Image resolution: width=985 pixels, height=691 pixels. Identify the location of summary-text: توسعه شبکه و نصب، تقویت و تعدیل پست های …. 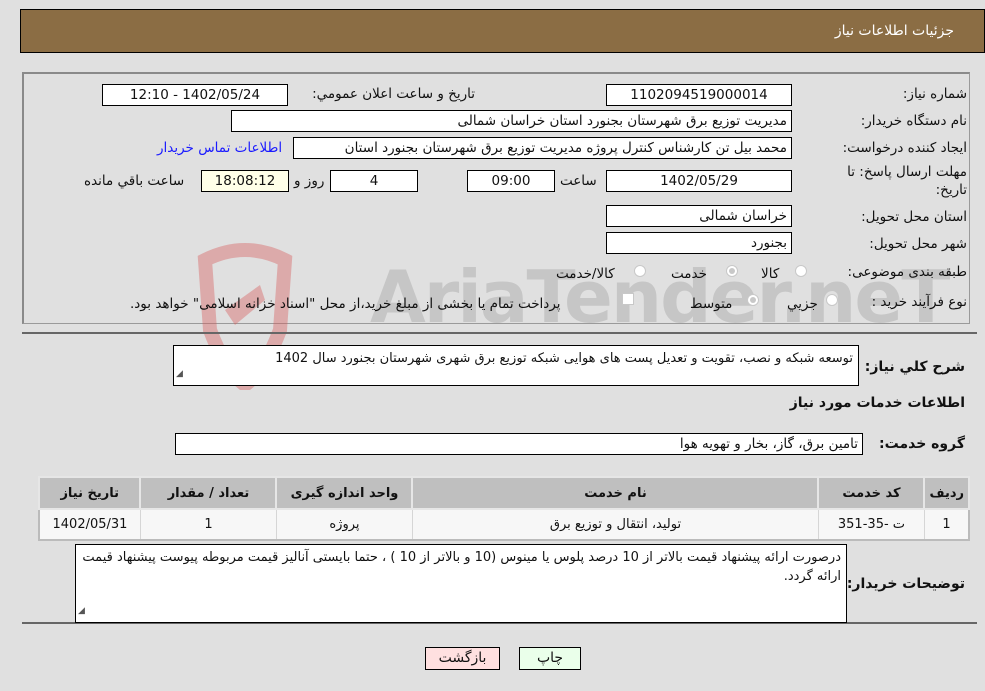
(564, 358).